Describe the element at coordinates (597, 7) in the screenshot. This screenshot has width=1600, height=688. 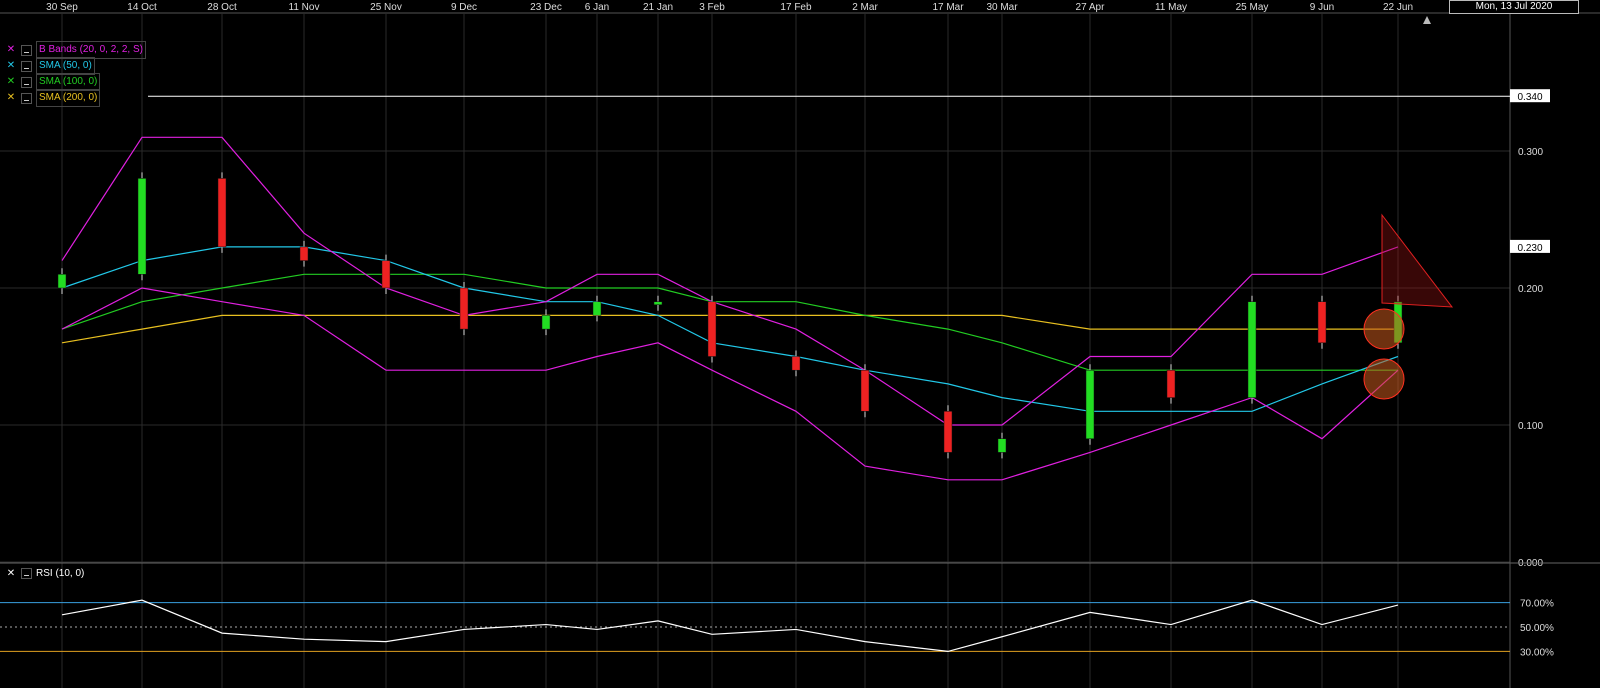
I see `date-tick-label: 6 Jan` at that location.